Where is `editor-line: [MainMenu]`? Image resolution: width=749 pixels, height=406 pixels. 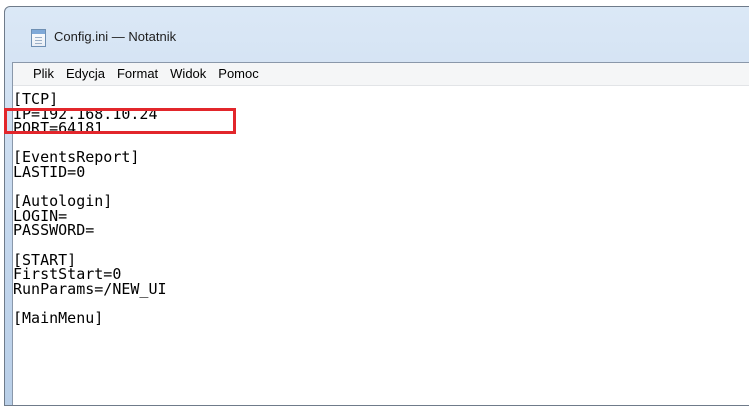
editor-line: [MainMenu] is located at coordinates (58, 317).